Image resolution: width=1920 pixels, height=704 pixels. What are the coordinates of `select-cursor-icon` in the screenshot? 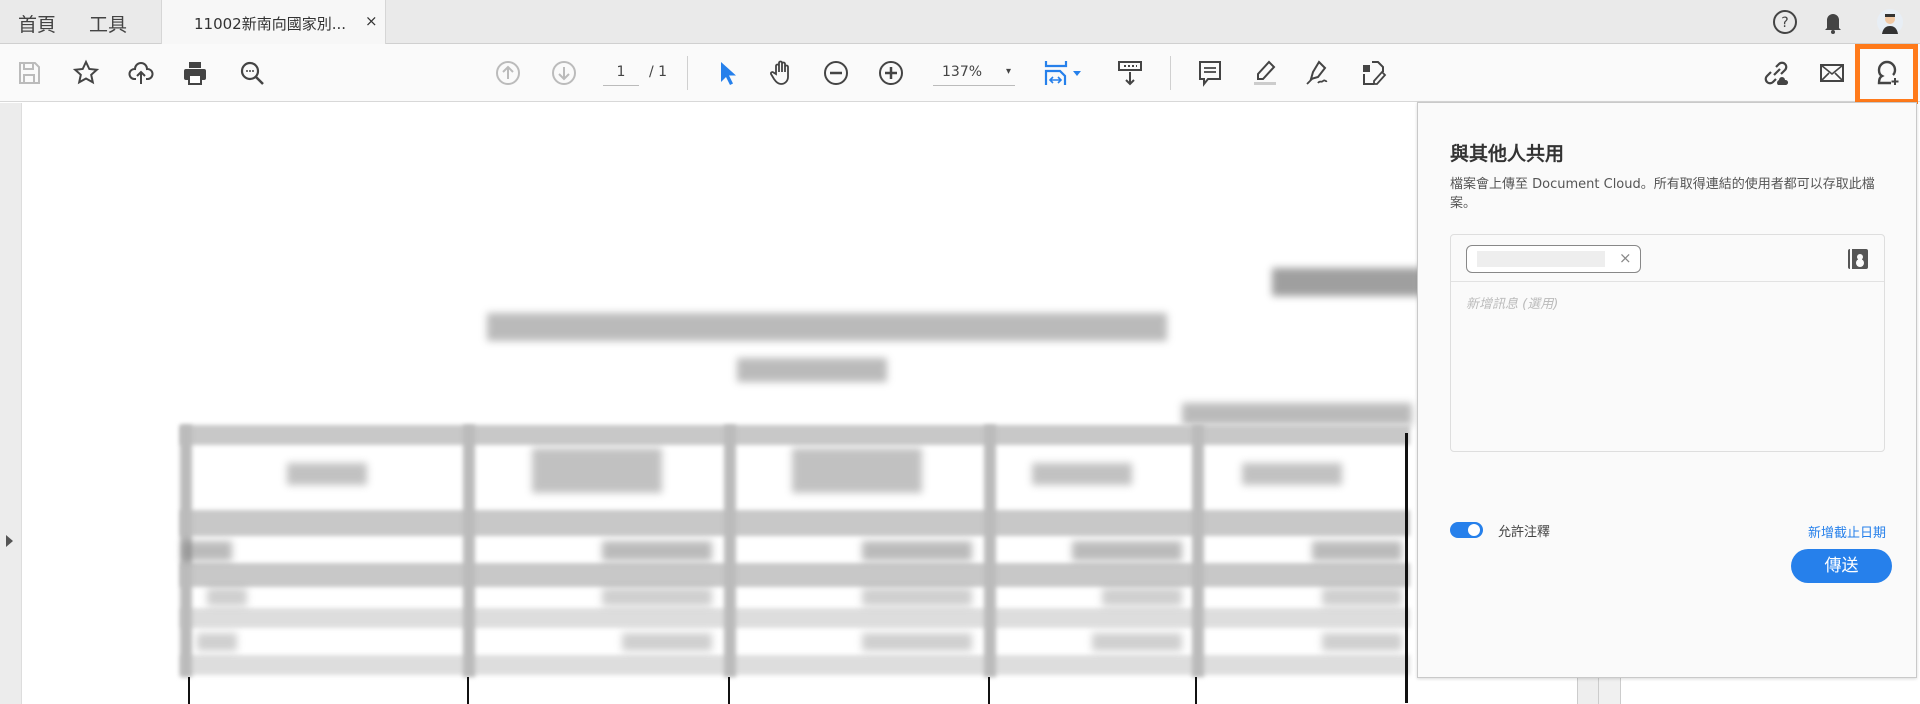 It's located at (726, 73).